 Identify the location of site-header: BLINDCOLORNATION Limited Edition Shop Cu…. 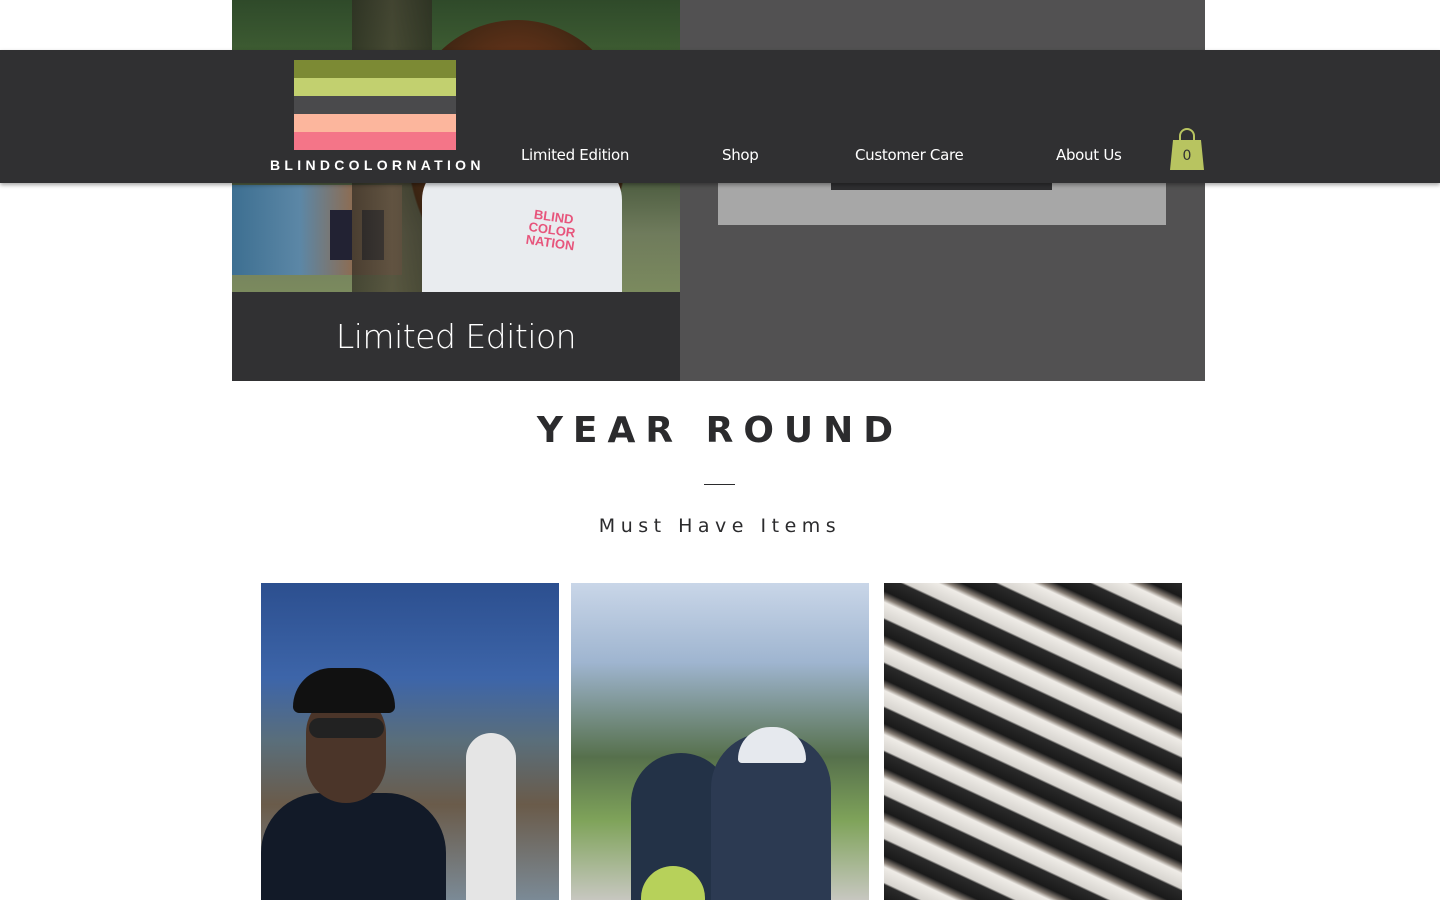
(720, 116).